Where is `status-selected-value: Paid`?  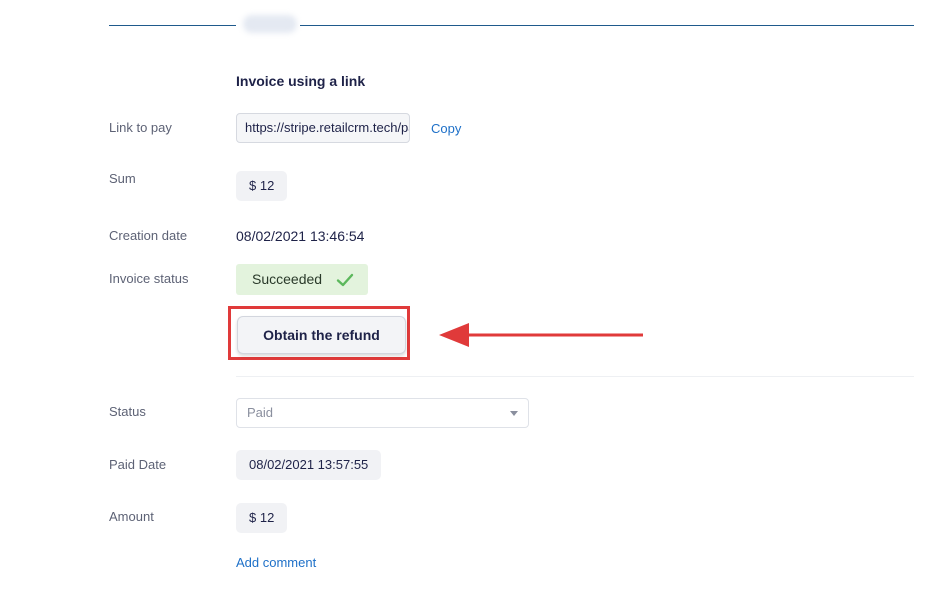
status-selected-value: Paid is located at coordinates (260, 412).